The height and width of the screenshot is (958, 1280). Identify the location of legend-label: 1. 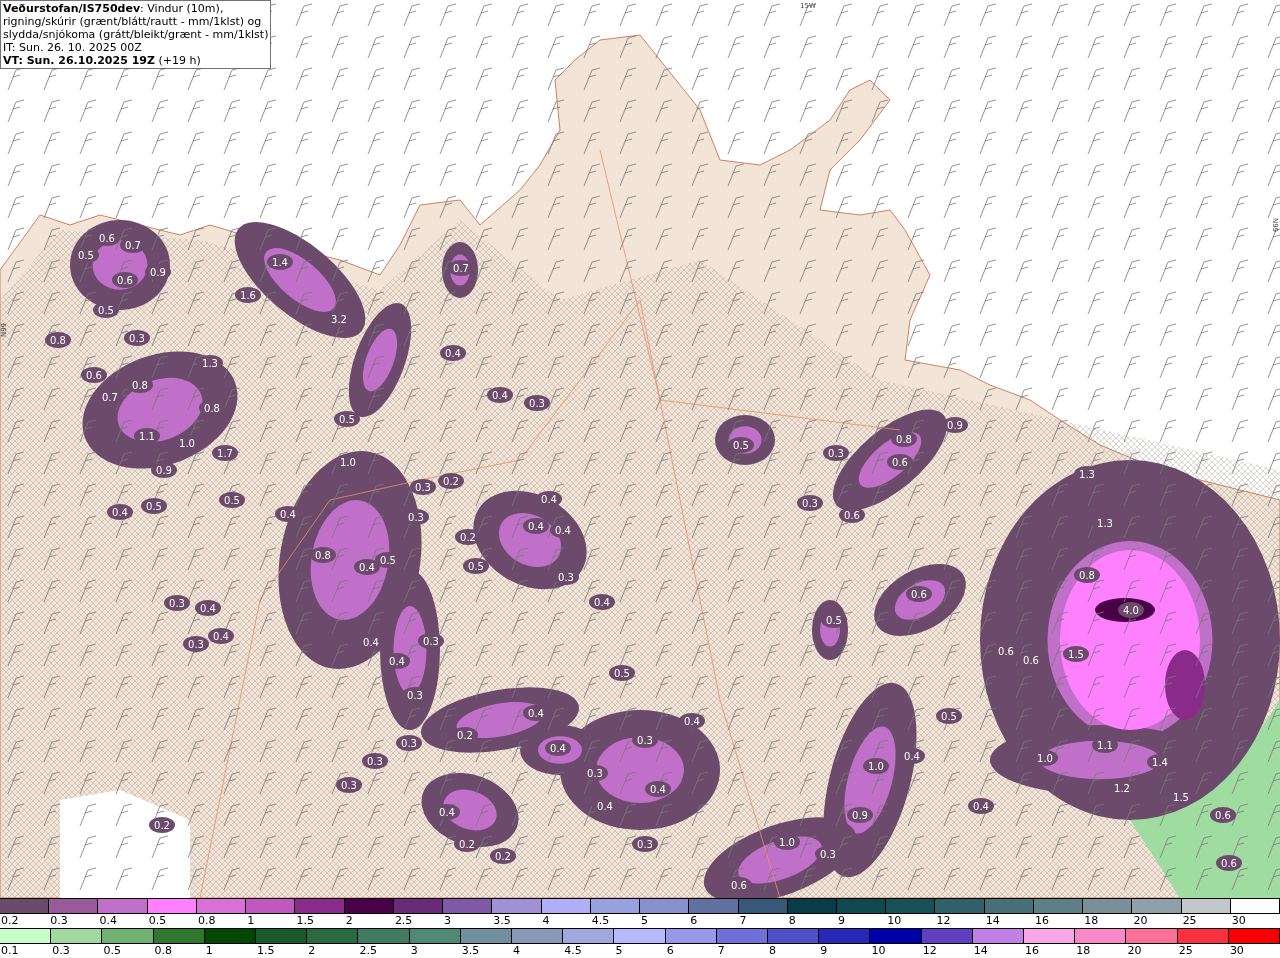
(208, 951).